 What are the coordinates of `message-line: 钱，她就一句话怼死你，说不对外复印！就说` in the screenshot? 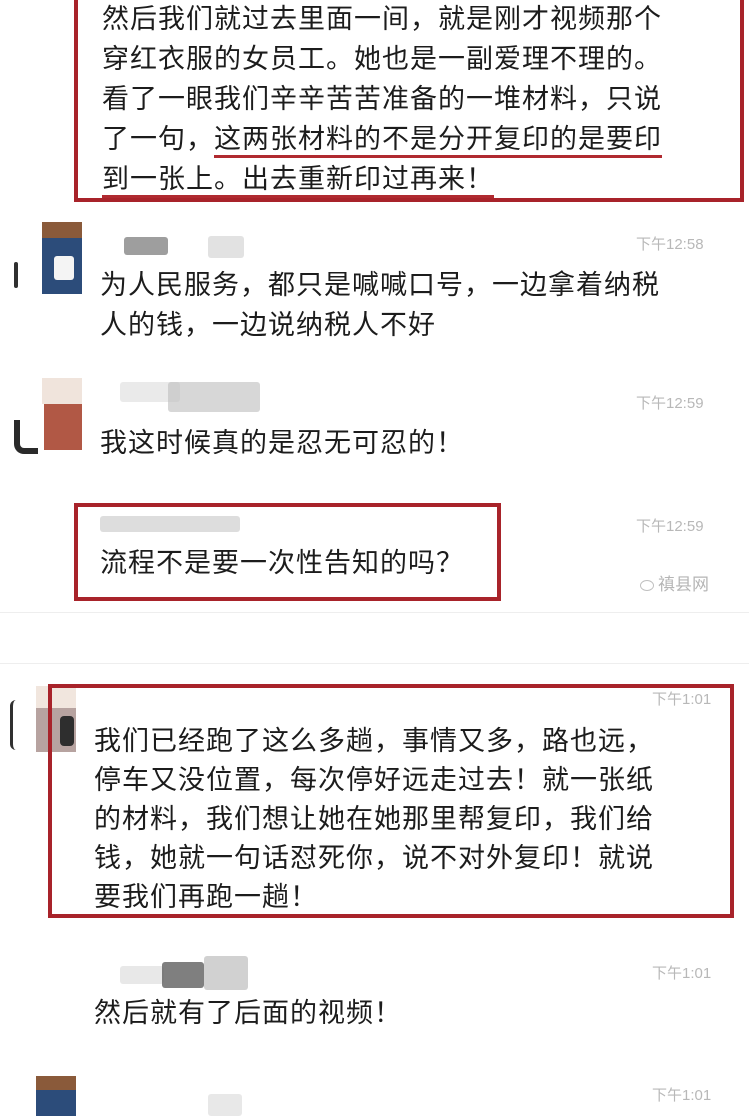 It's located at (374, 858).